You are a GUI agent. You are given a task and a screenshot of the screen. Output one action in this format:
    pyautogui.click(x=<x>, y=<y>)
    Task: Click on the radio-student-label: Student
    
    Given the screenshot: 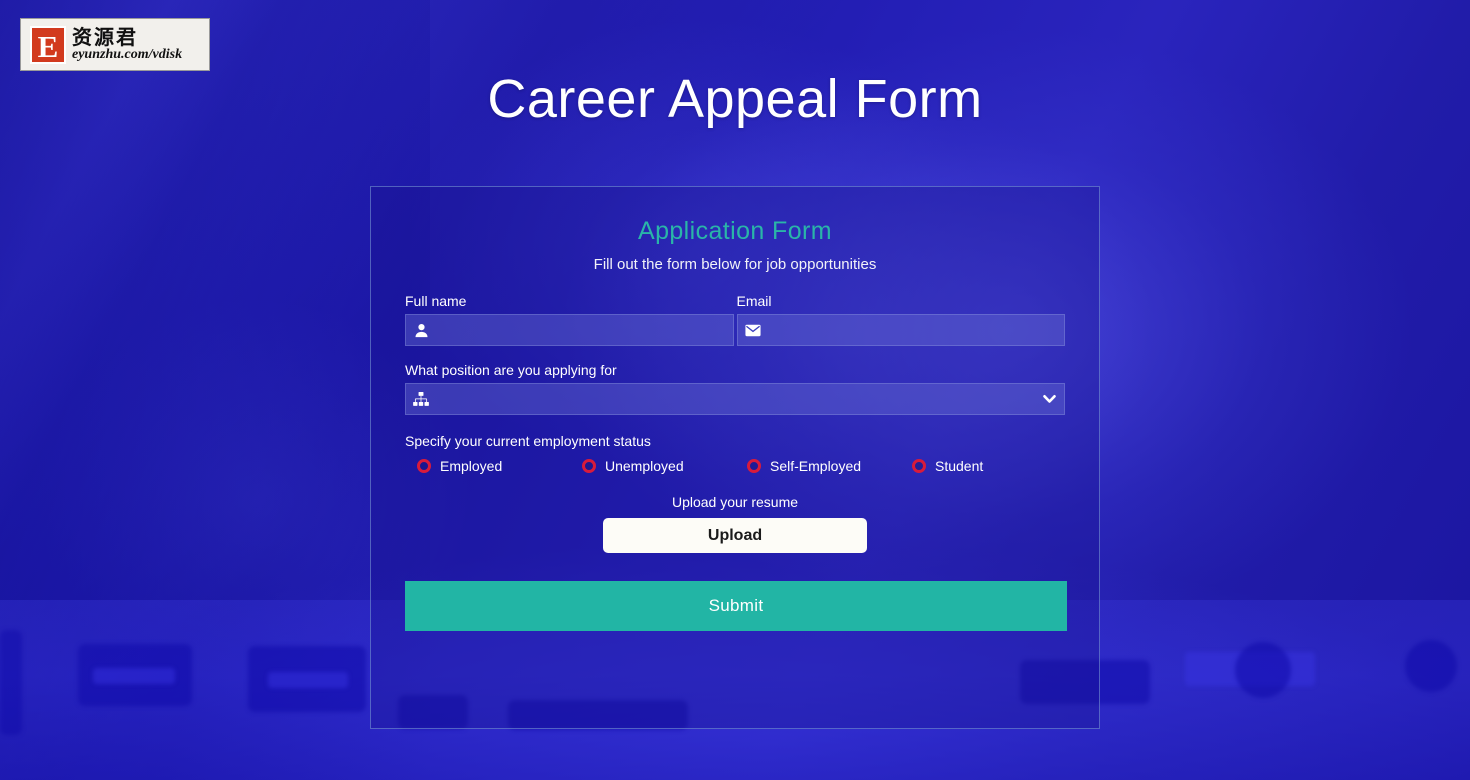 What is the action you would take?
    pyautogui.click(x=959, y=466)
    